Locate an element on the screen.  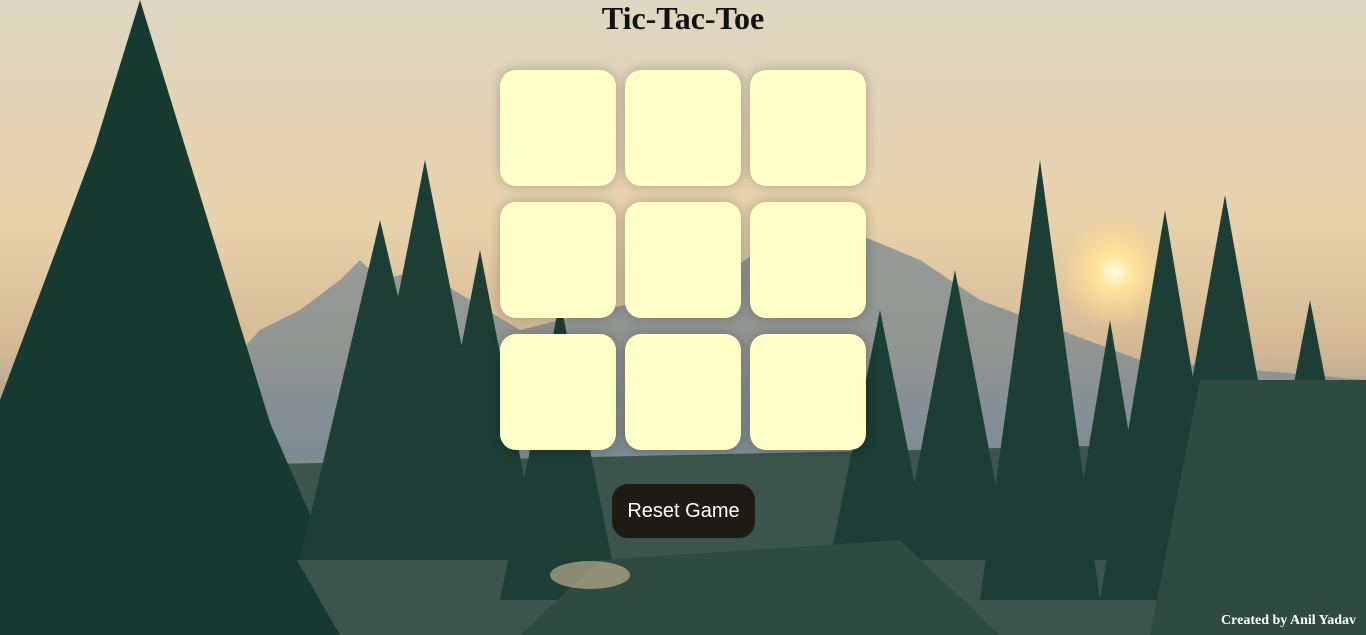
reset-game-button: Reset Game is located at coordinates (683, 511).